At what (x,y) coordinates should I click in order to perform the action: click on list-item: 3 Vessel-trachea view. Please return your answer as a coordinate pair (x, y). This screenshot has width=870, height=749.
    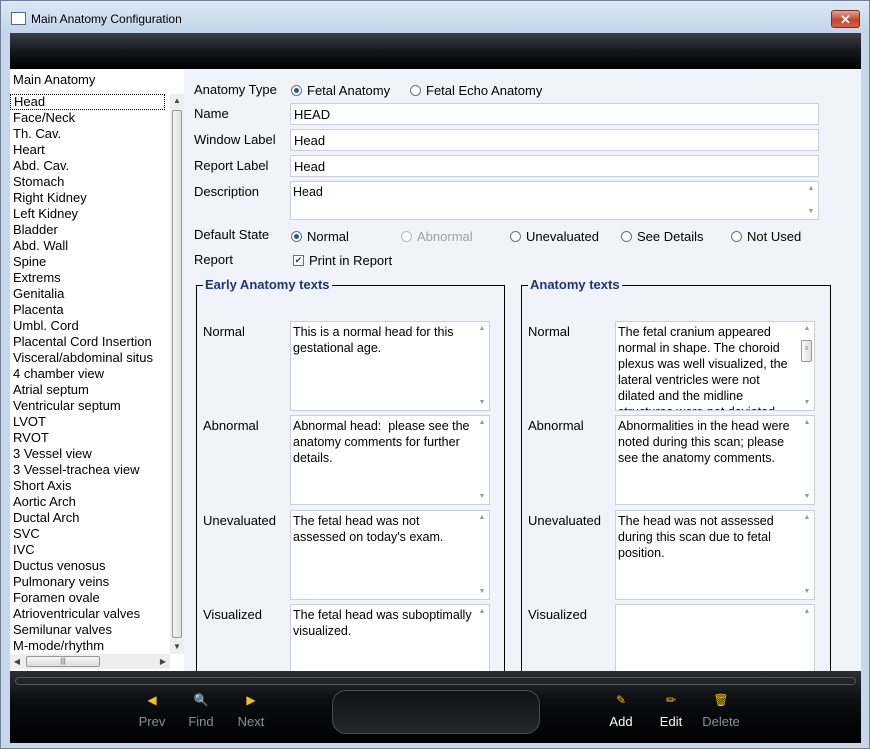
    Looking at the image, I should click on (90, 470).